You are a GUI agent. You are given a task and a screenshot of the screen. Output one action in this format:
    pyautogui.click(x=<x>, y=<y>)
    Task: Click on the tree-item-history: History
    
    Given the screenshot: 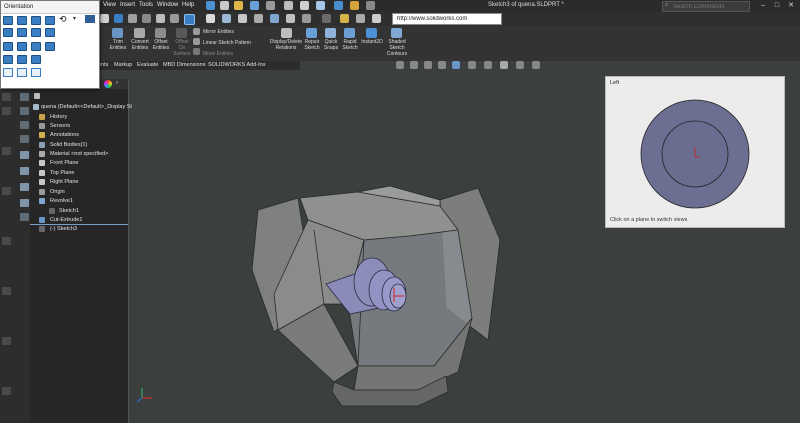 What is the action you would take?
    pyautogui.click(x=58, y=117)
    